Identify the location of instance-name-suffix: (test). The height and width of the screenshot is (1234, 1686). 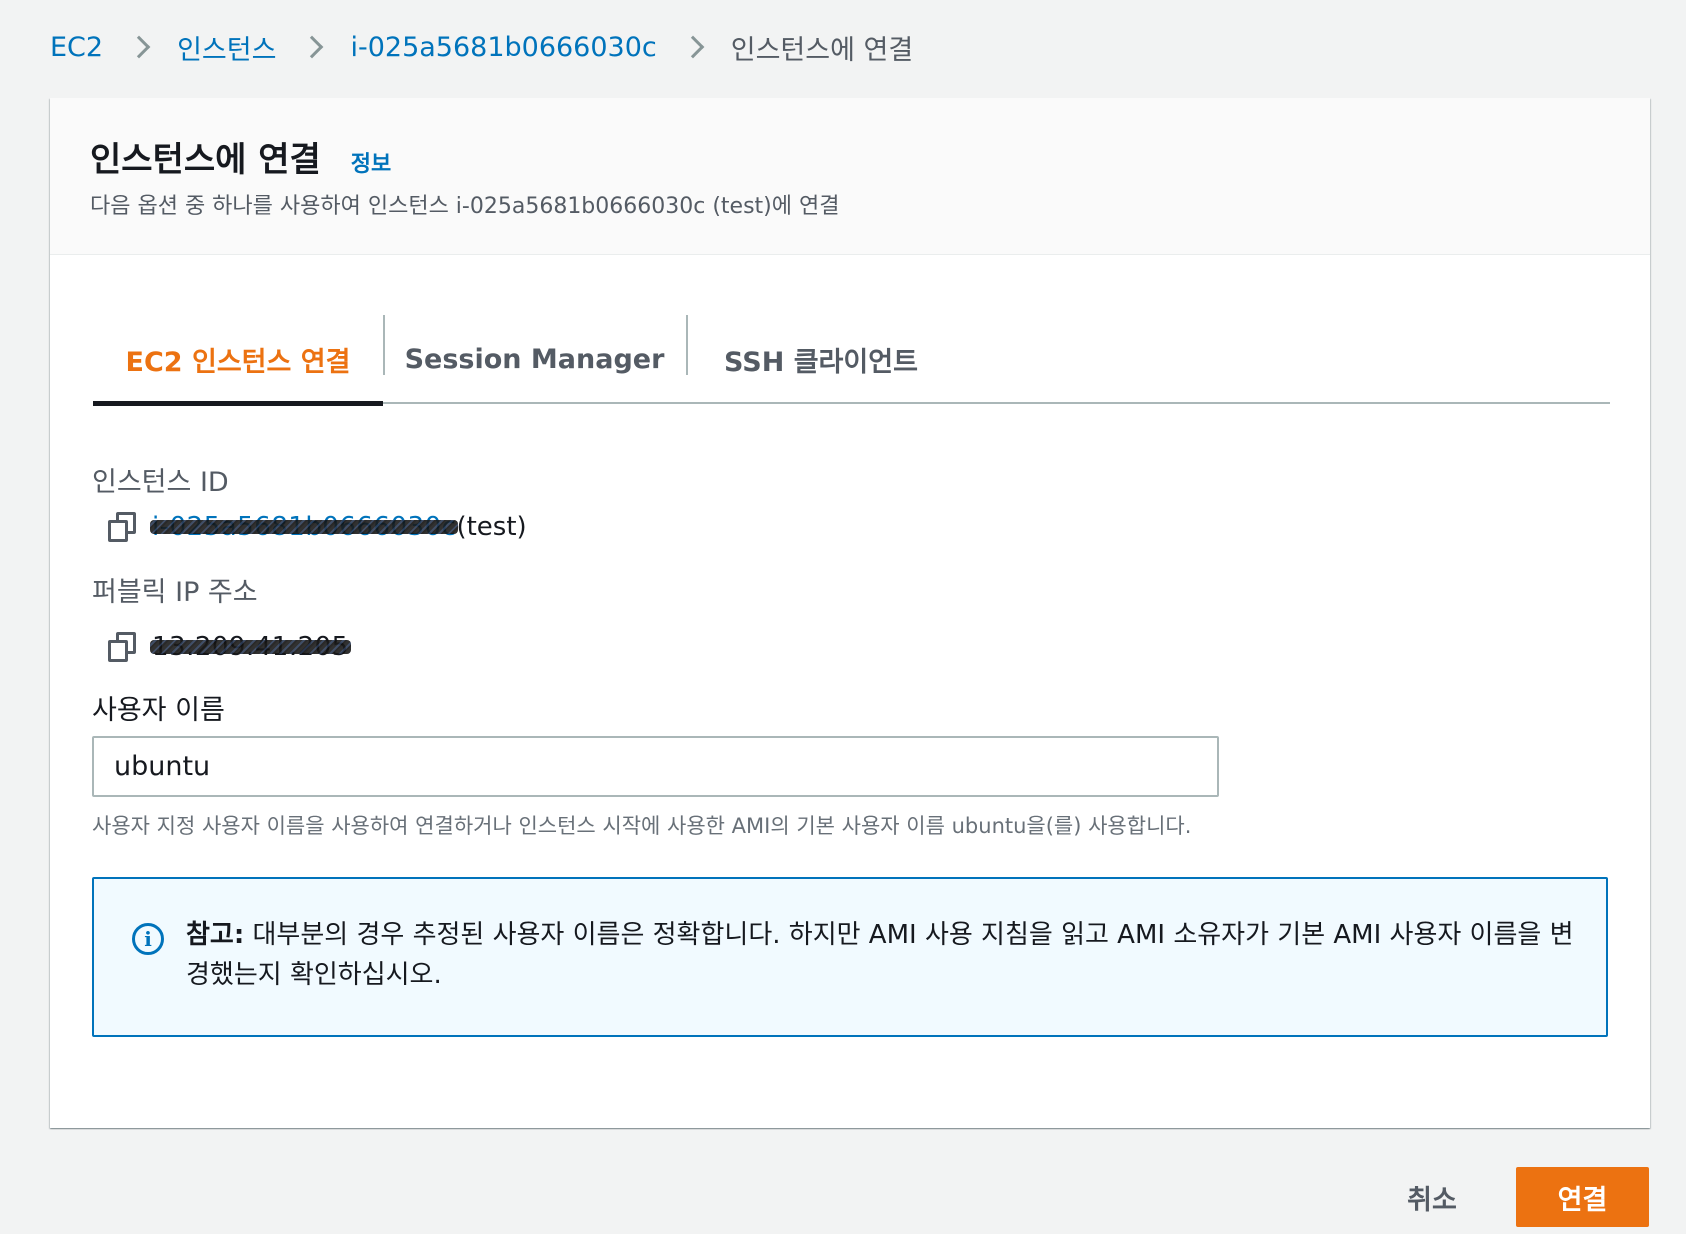
(491, 527).